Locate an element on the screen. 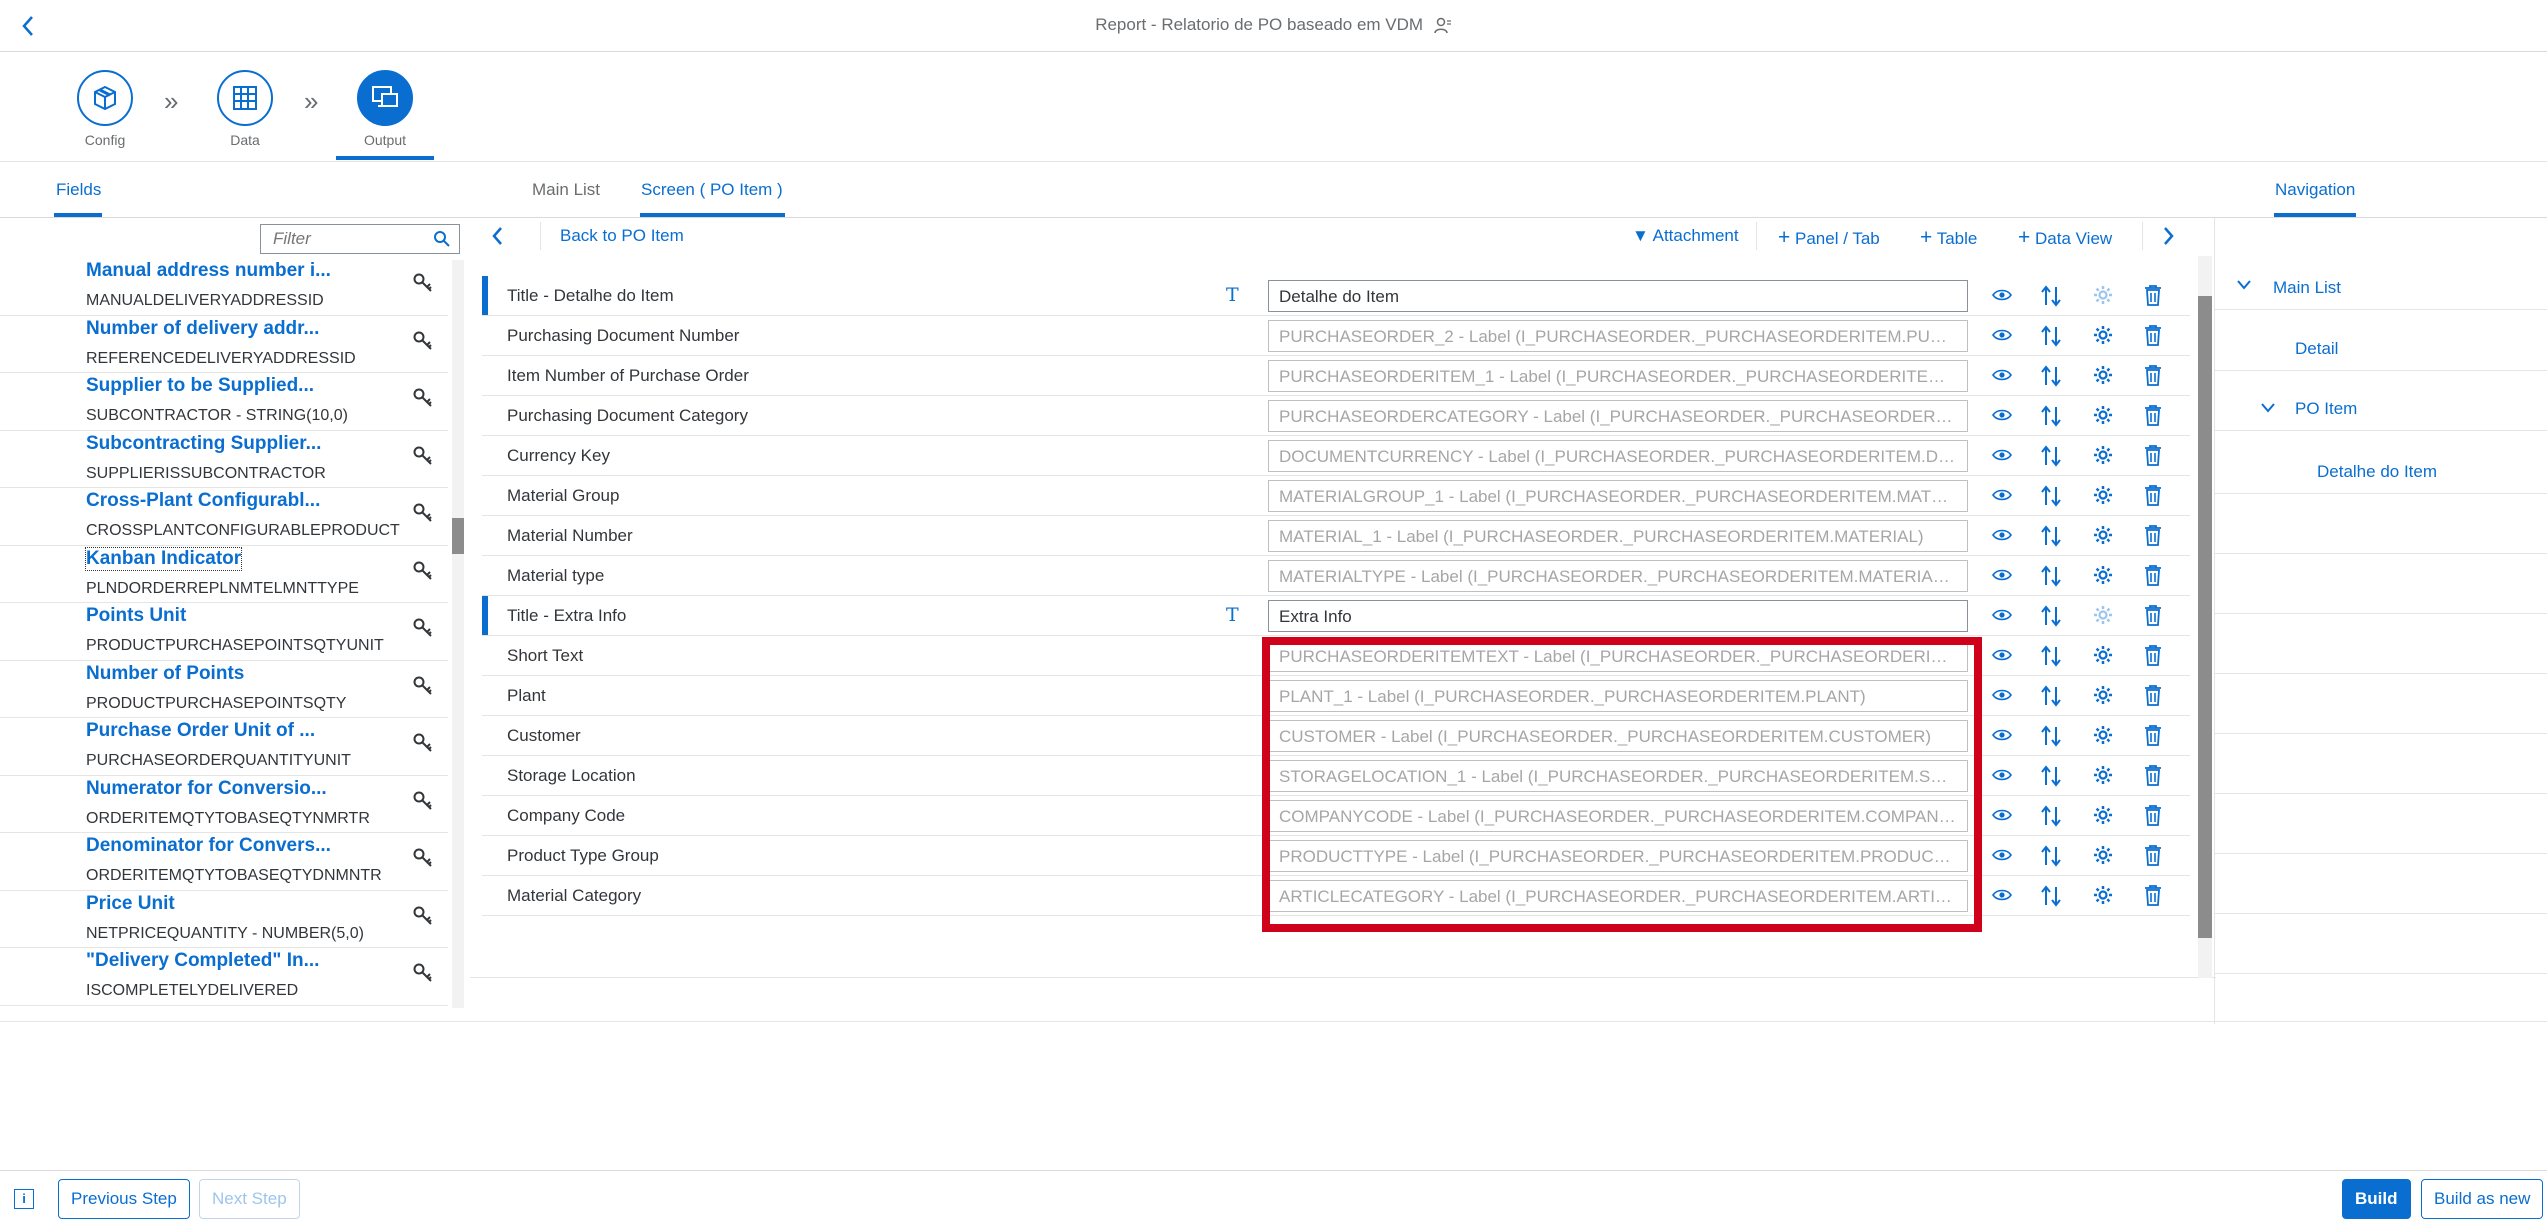 This screenshot has width=2547, height=1225. layout-title-row: Title - Extra Info T Extra Info is located at coordinates (1336, 616).